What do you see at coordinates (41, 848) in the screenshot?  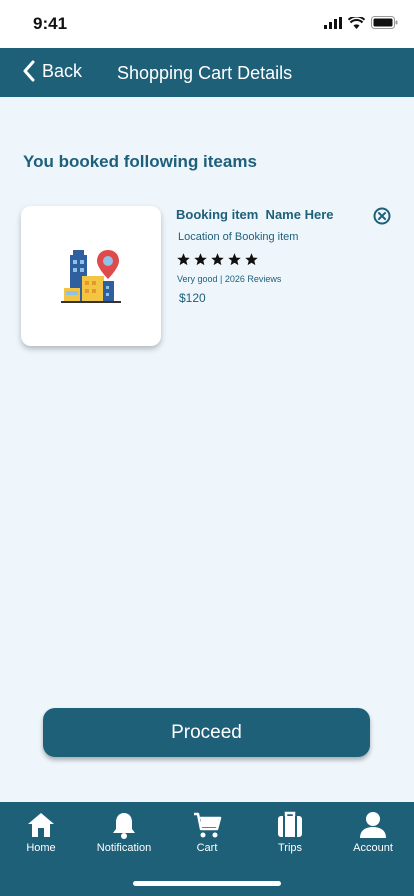 I see `nav-label-home: Home` at bounding box center [41, 848].